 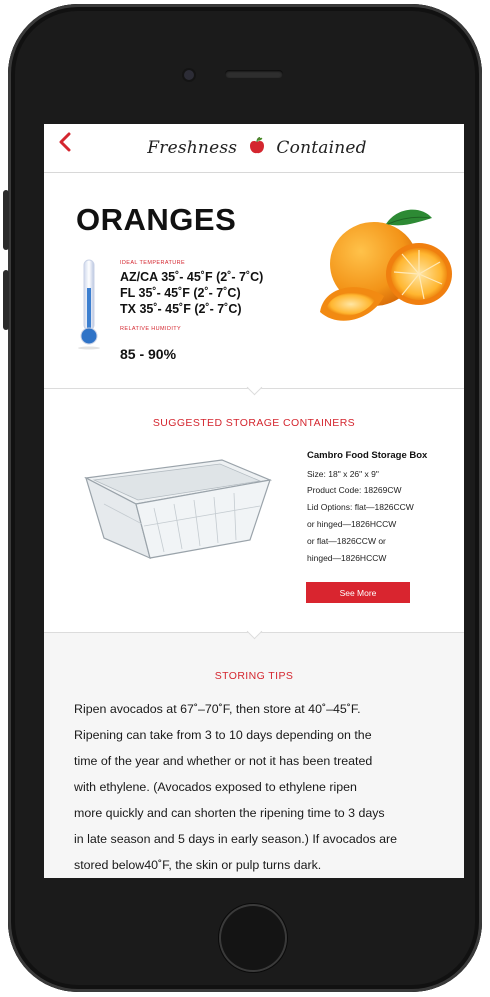 I want to click on title-right: Contained, so click(x=321, y=148).